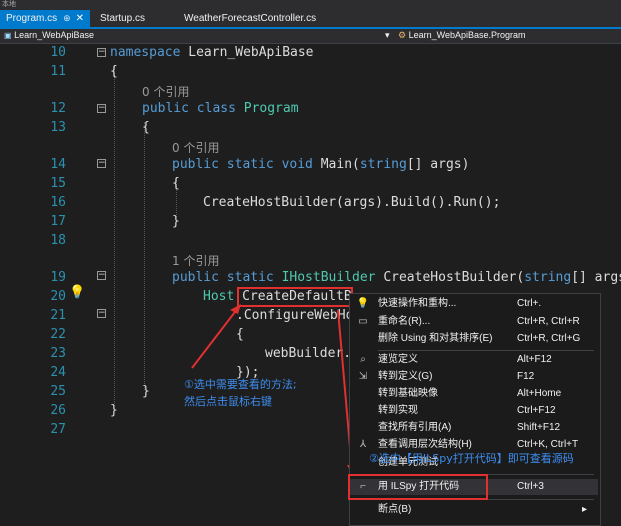  I want to click on annotation-step1: ①选中需要查看的方法;, so click(240, 384).